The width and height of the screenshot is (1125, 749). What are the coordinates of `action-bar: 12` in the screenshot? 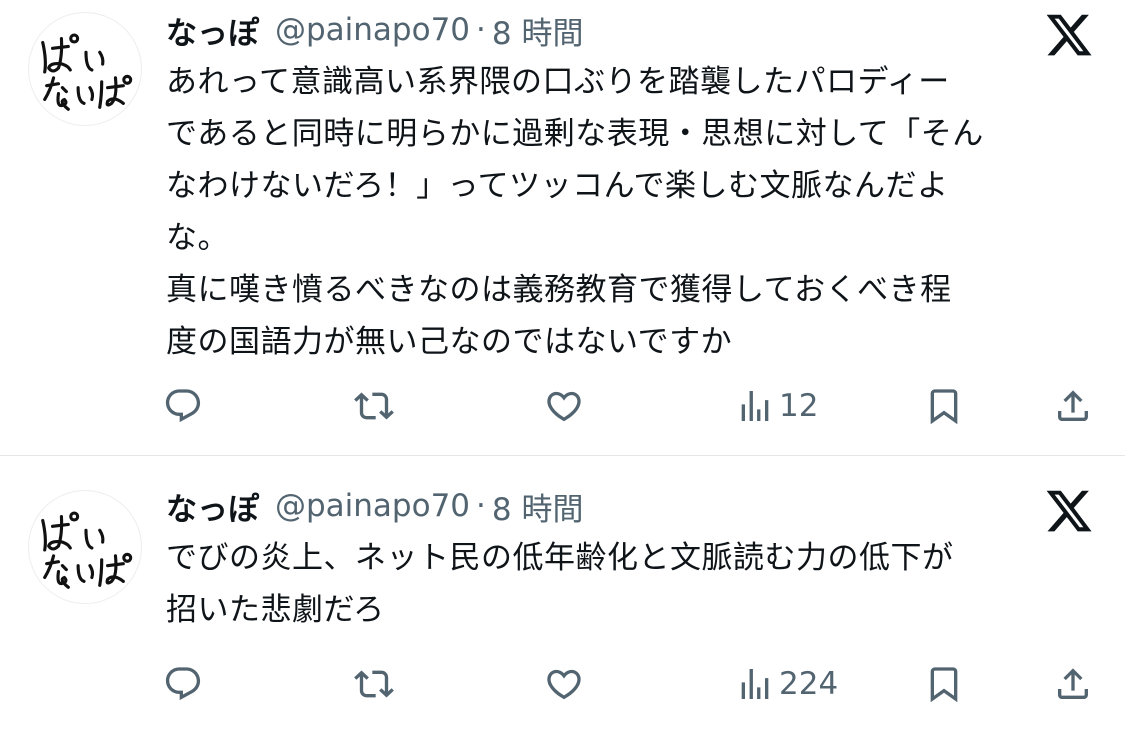 It's located at (562, 406).